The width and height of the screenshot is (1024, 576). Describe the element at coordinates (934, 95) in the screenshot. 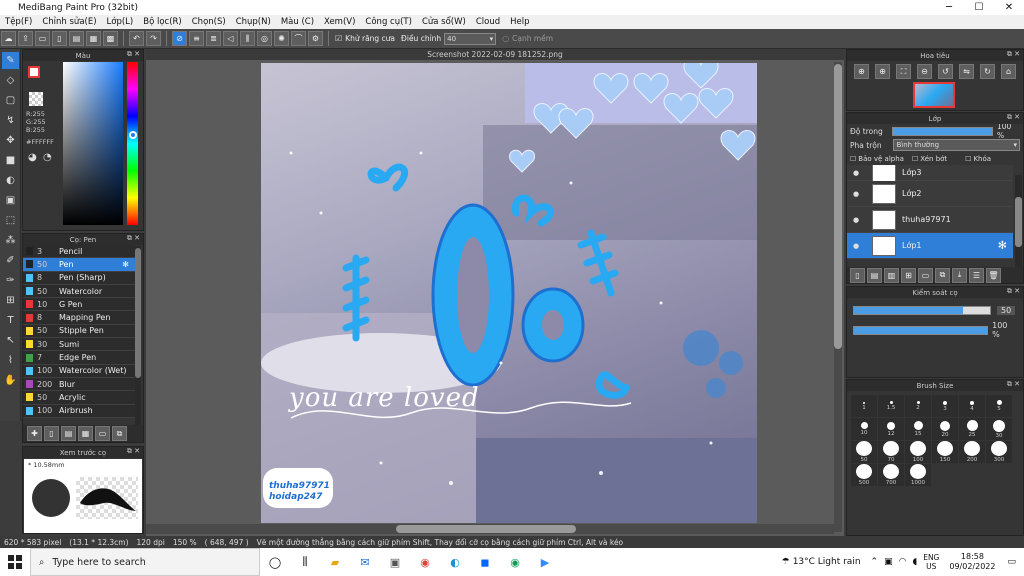

I see `navigator-thumbnail` at that location.